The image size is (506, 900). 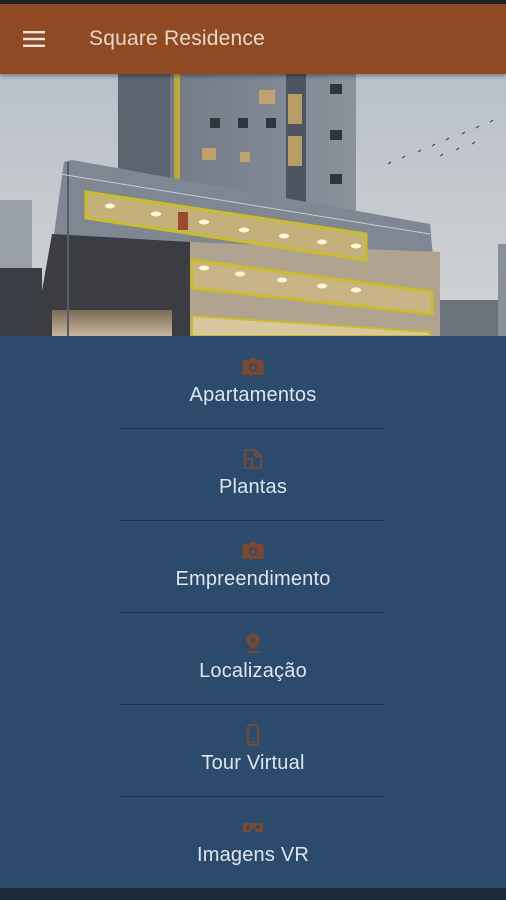 I want to click on hamburger-icon, so click(x=34, y=39).